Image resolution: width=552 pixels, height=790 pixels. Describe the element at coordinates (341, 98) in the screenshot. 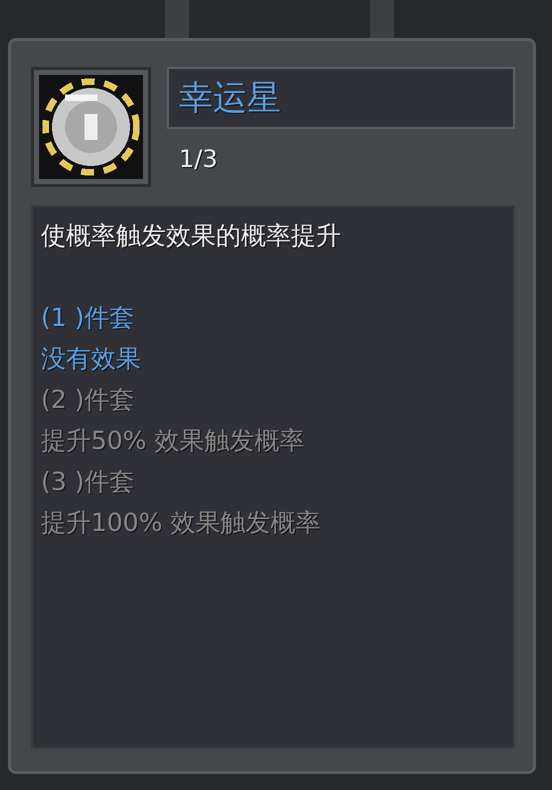

I see `item-name: 幸运星` at that location.